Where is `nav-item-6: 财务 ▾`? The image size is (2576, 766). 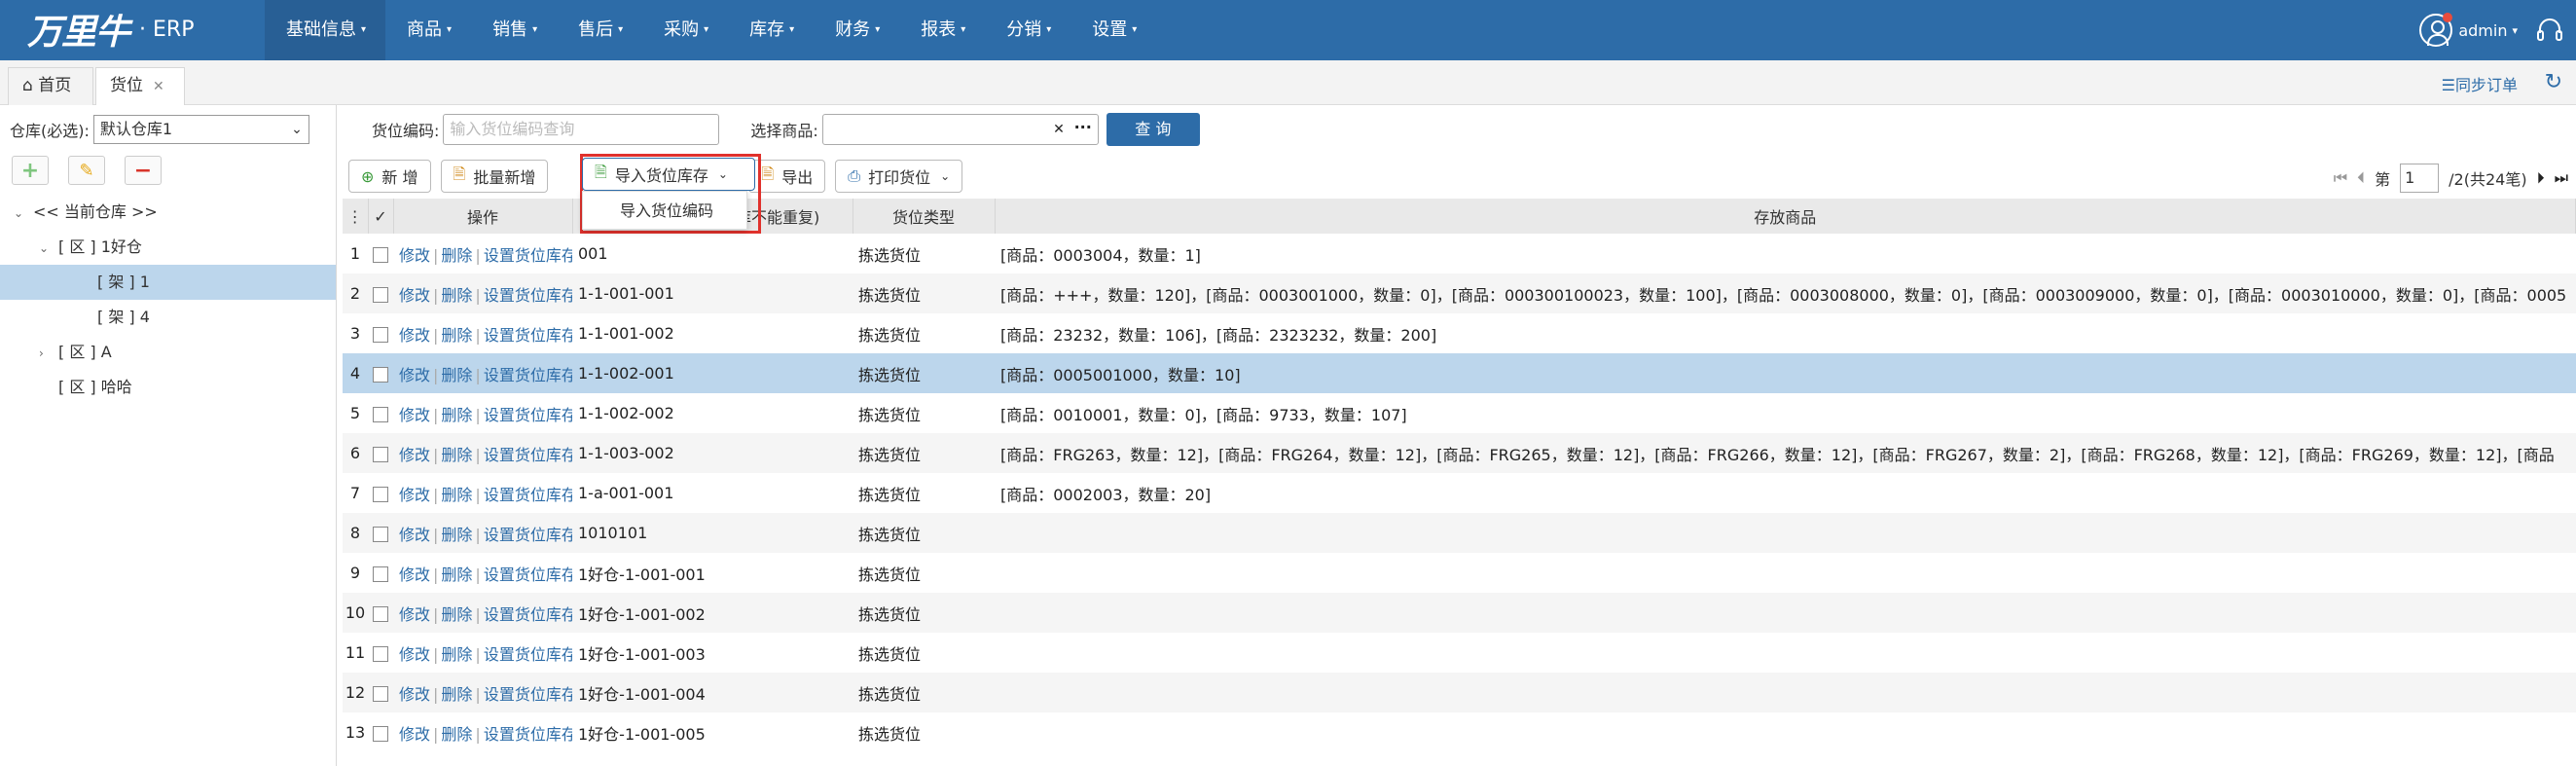 nav-item-6: 财务 ▾ is located at coordinates (856, 30).